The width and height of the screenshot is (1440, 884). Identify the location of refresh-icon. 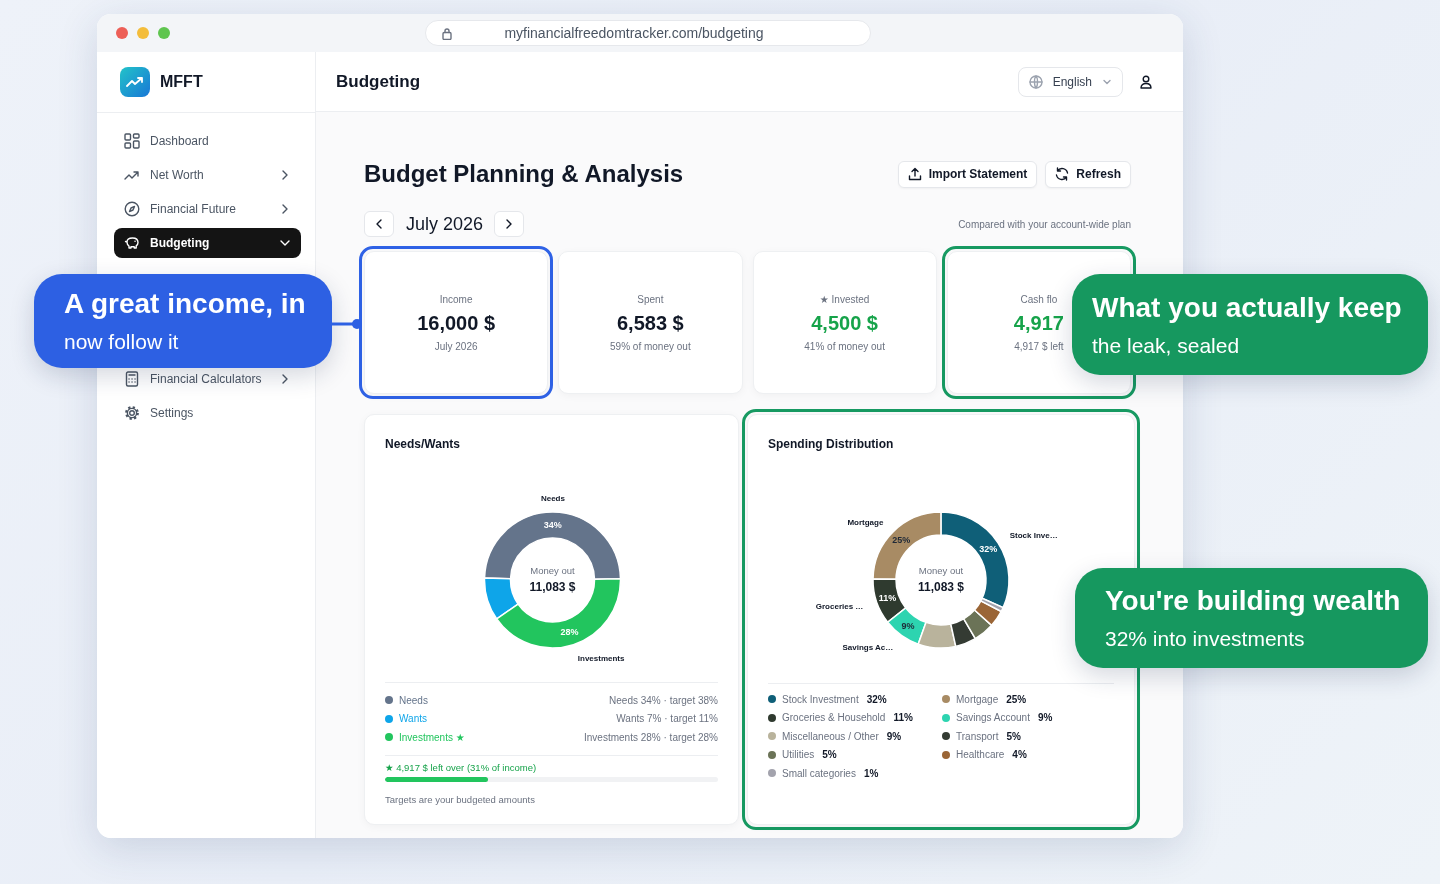
(1062, 174).